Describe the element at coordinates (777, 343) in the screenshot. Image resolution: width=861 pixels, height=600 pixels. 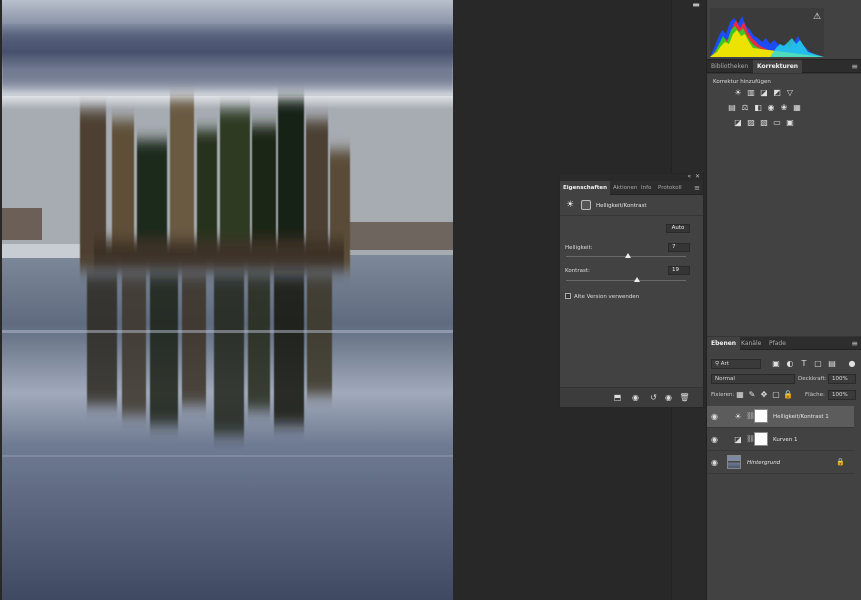
I see `tab-pfade: Pfade` at that location.